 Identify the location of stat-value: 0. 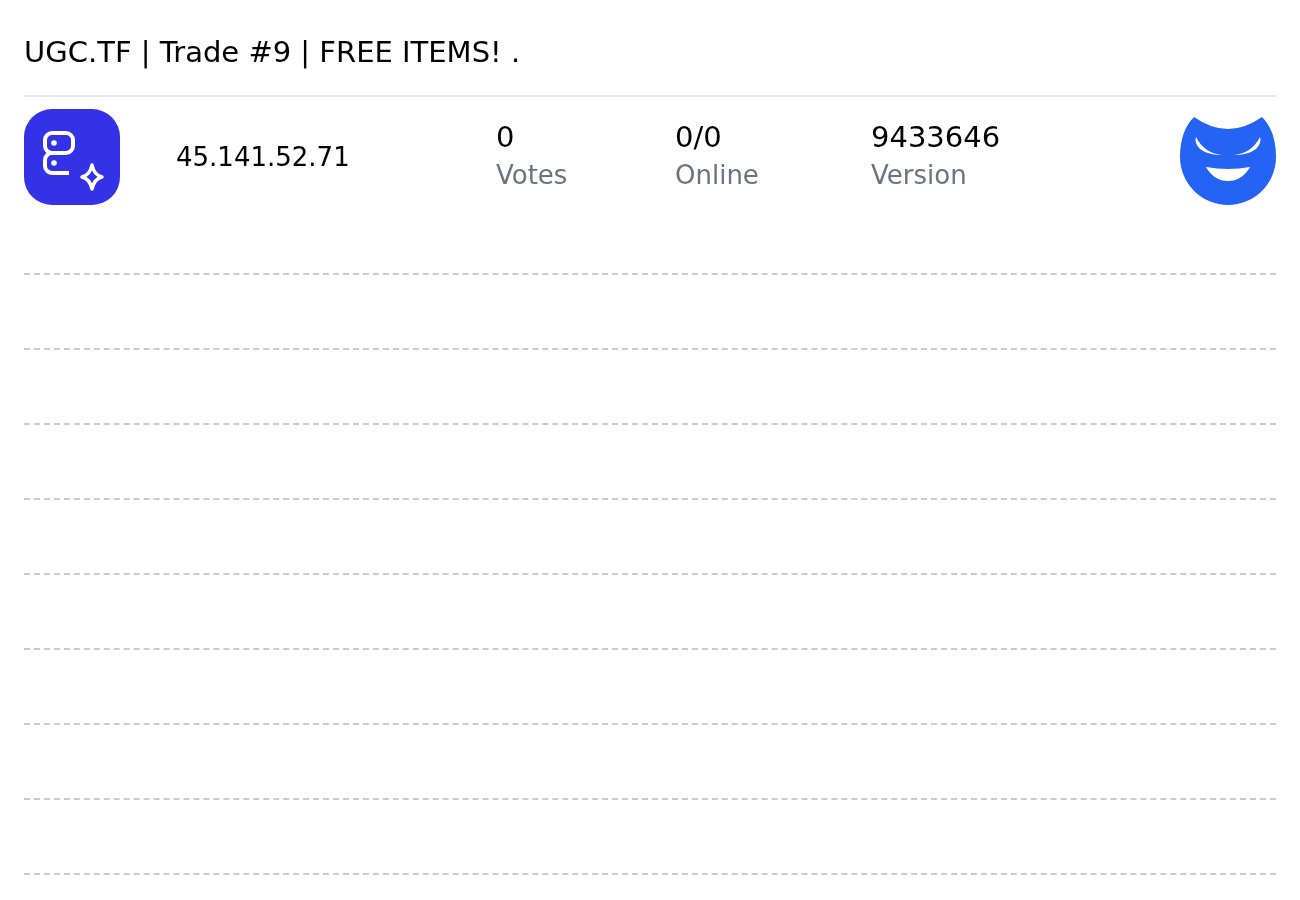
(506, 137).